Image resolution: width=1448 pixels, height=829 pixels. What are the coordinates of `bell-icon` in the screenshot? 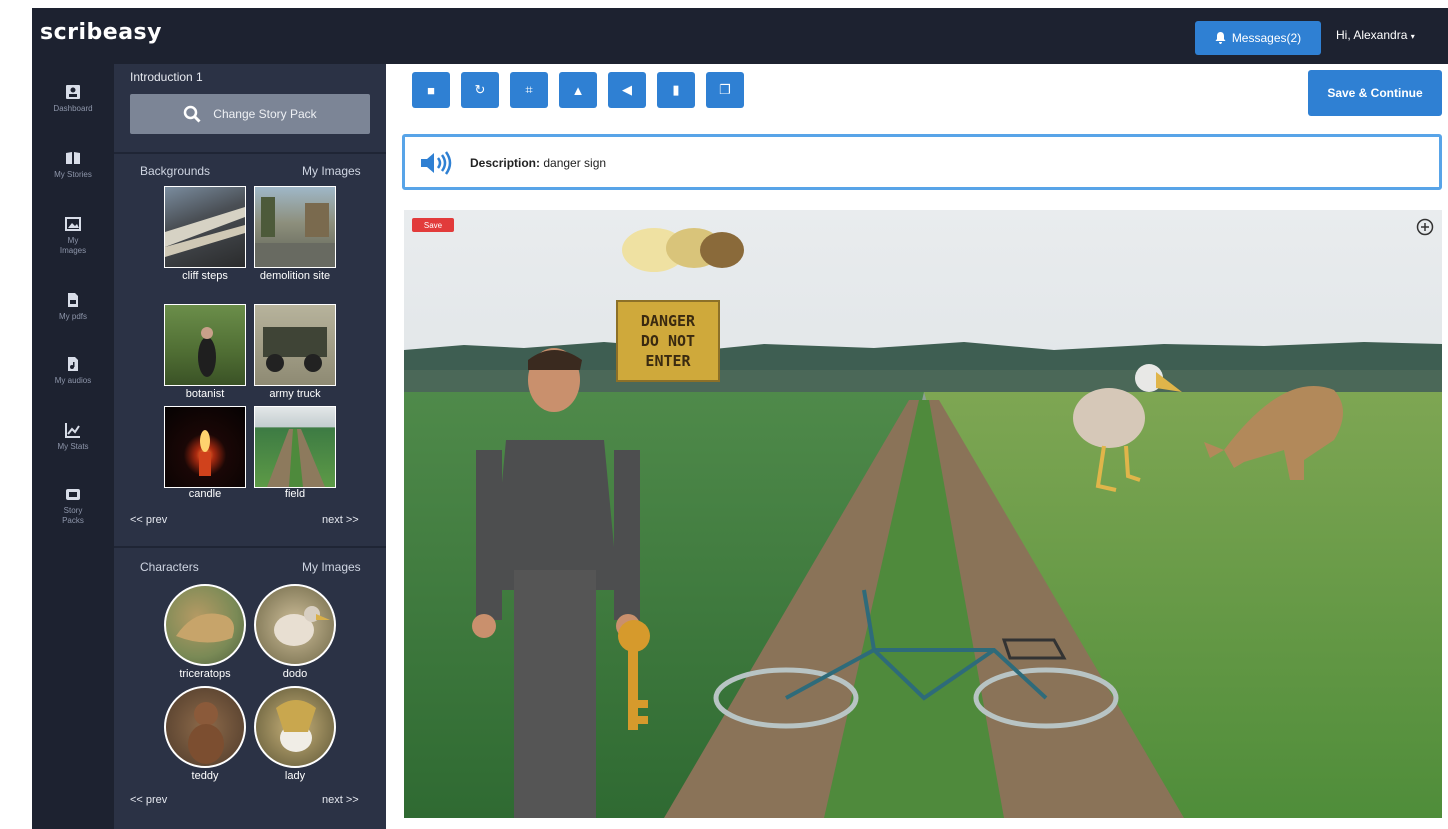 It's located at (1220, 38).